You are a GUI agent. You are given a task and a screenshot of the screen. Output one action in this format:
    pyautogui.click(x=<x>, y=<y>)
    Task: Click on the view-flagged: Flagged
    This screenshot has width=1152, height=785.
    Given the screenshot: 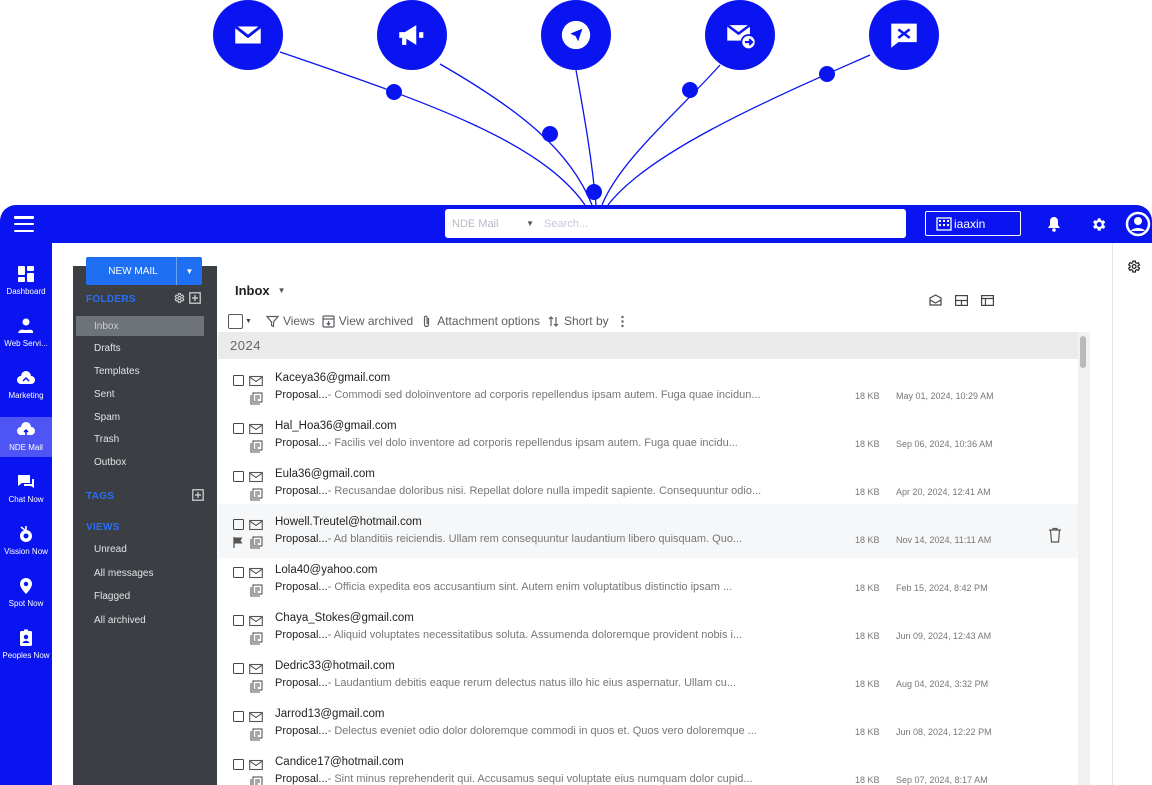 What is the action you would take?
    pyautogui.click(x=140, y=596)
    